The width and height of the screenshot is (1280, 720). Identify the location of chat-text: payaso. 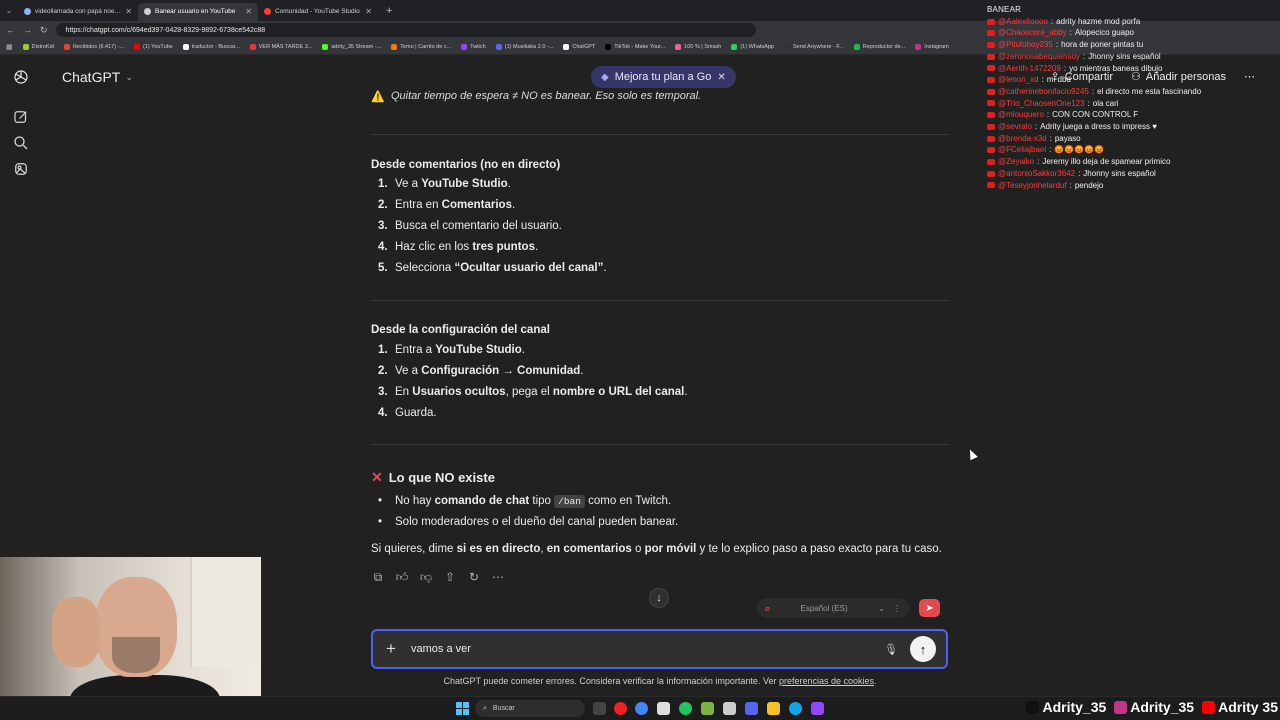
(1067, 138).